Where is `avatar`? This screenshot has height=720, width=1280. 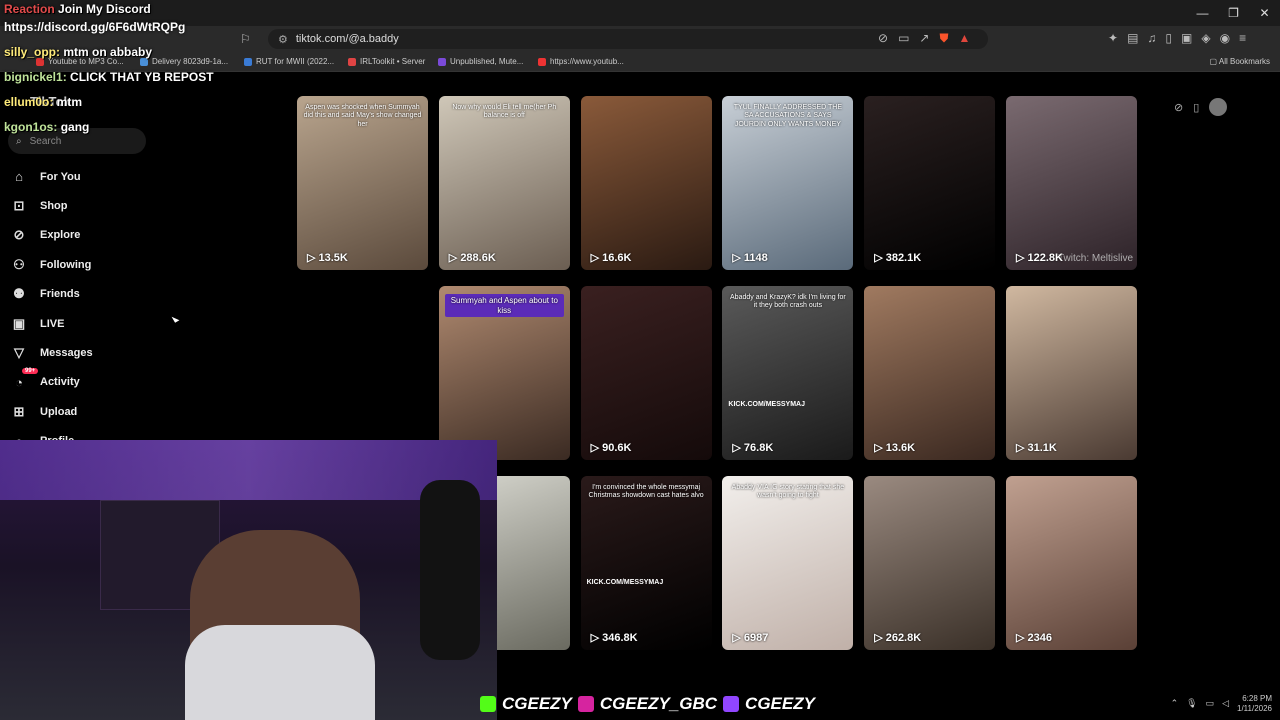
avatar is located at coordinates (1218, 107).